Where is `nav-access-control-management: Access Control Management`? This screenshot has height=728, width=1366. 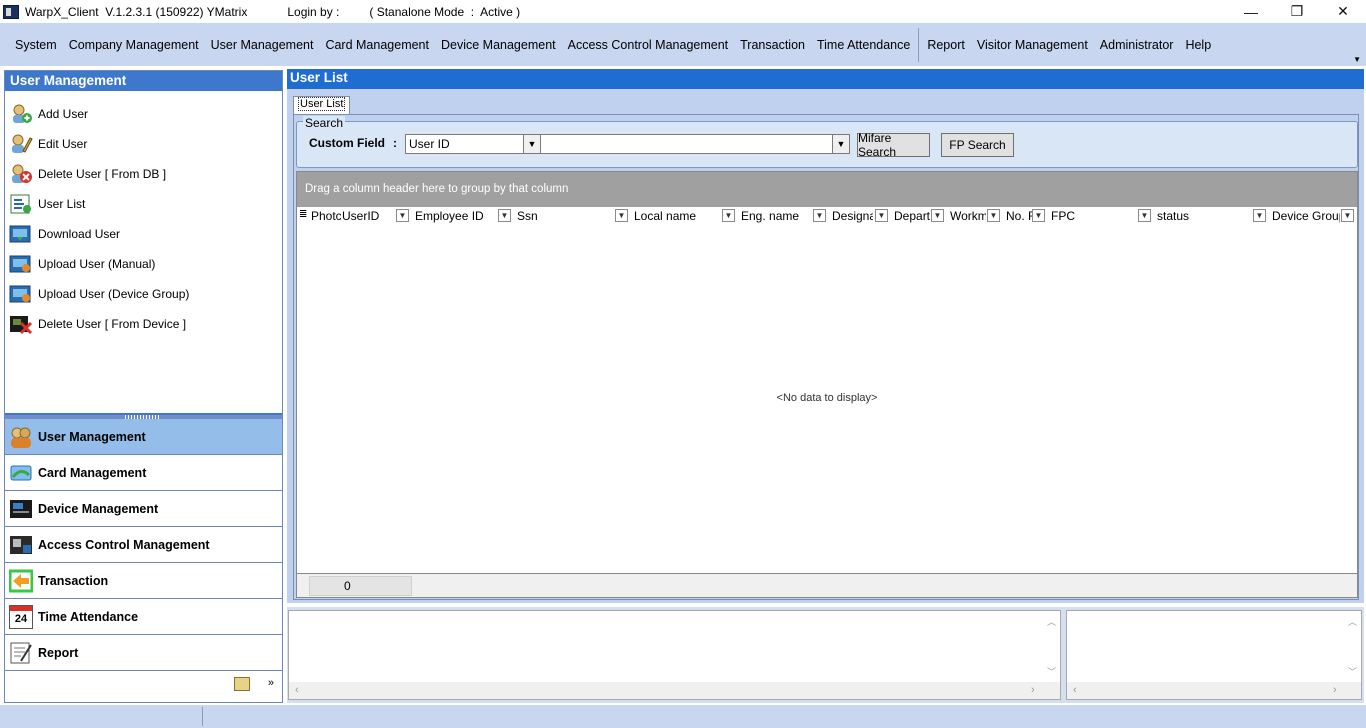
nav-access-control-management: Access Control Management is located at coordinates (143, 545).